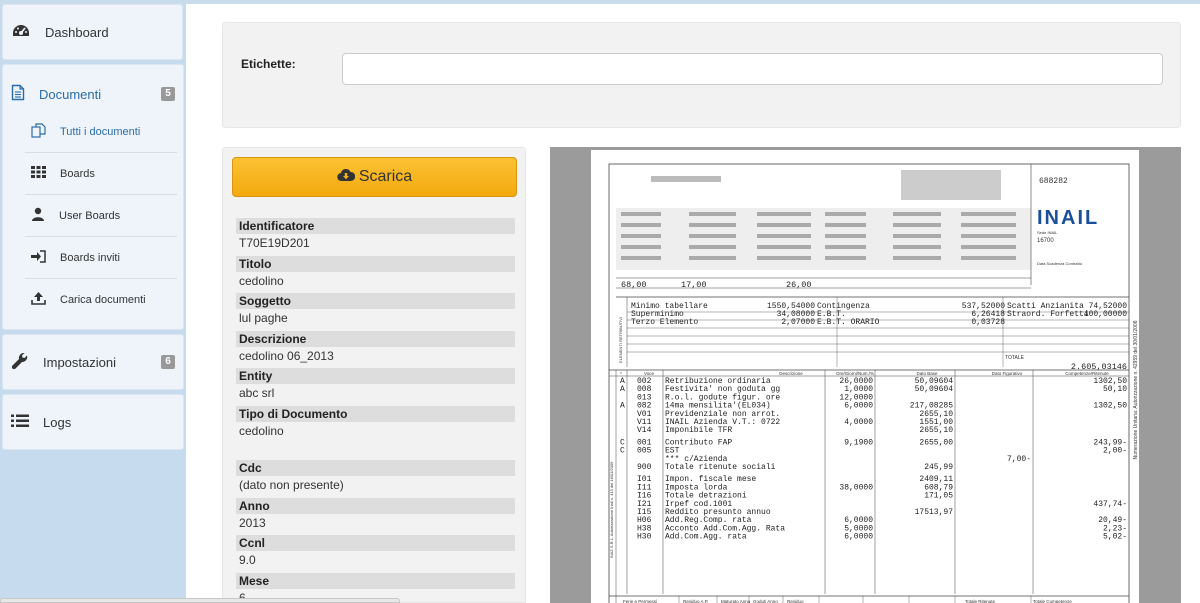 The width and height of the screenshot is (1200, 603). I want to click on table-header: Dato Base, so click(927, 373).